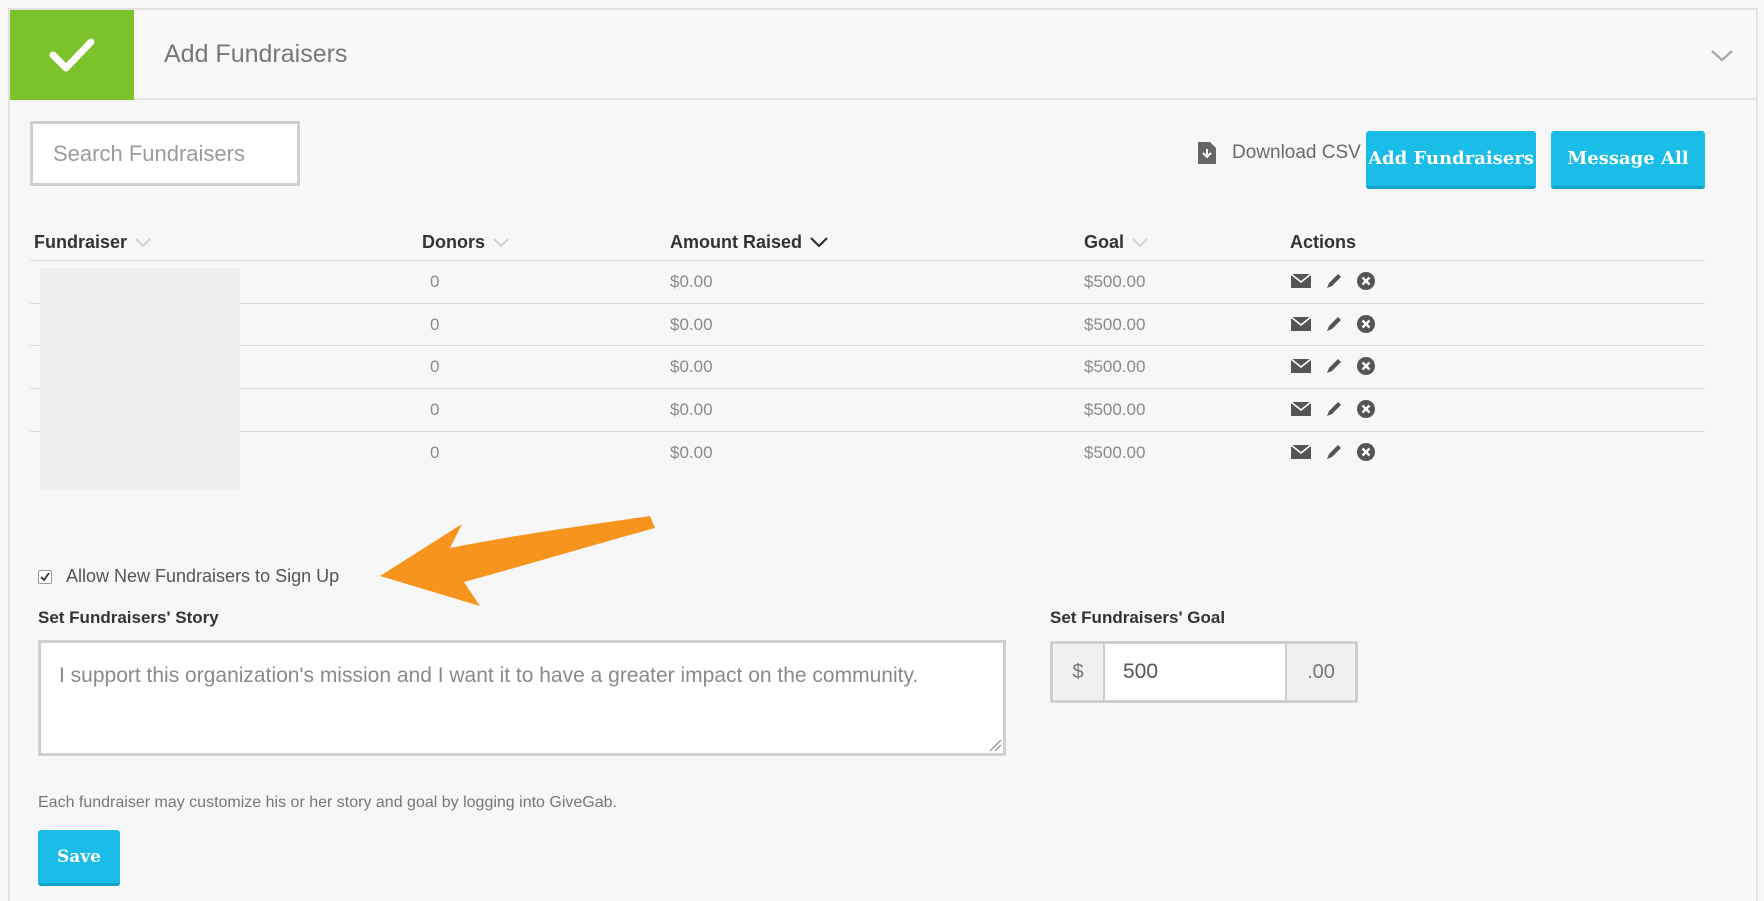 This screenshot has width=1764, height=901. Describe the element at coordinates (1138, 617) in the screenshot. I see `goal-label: Set Fundraisers' Goal` at that location.